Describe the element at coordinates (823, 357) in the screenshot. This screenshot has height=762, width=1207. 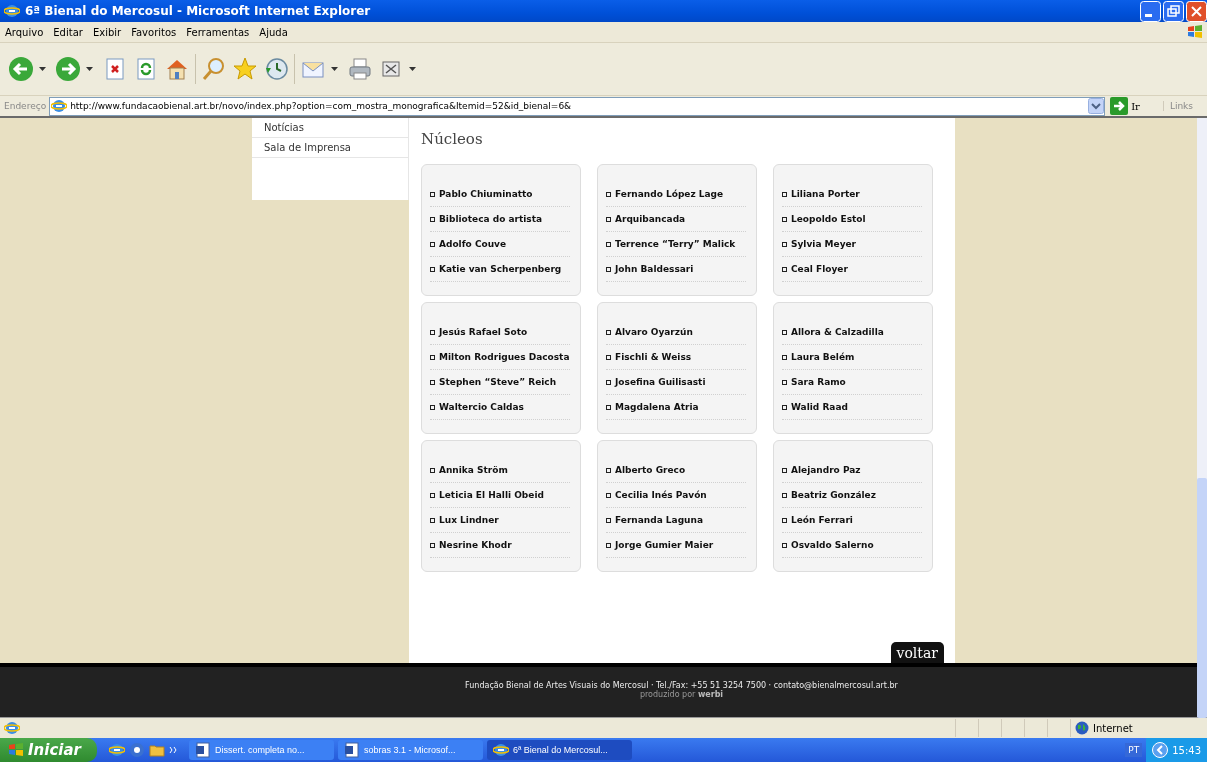
I see `artist-link: Laura Belém` at that location.